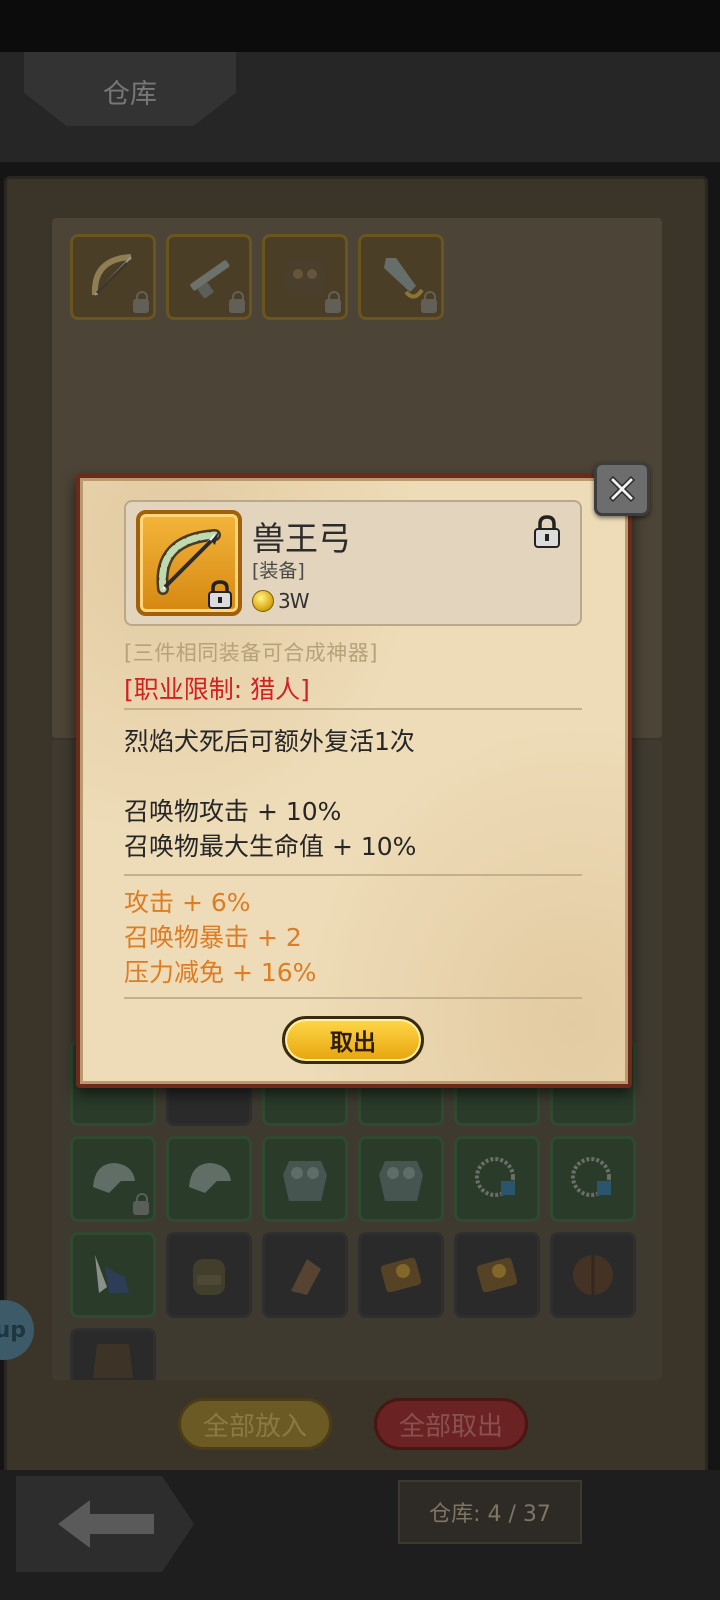 The image size is (720, 1600). I want to click on inventory-slot-round-shield, so click(593, 1275).